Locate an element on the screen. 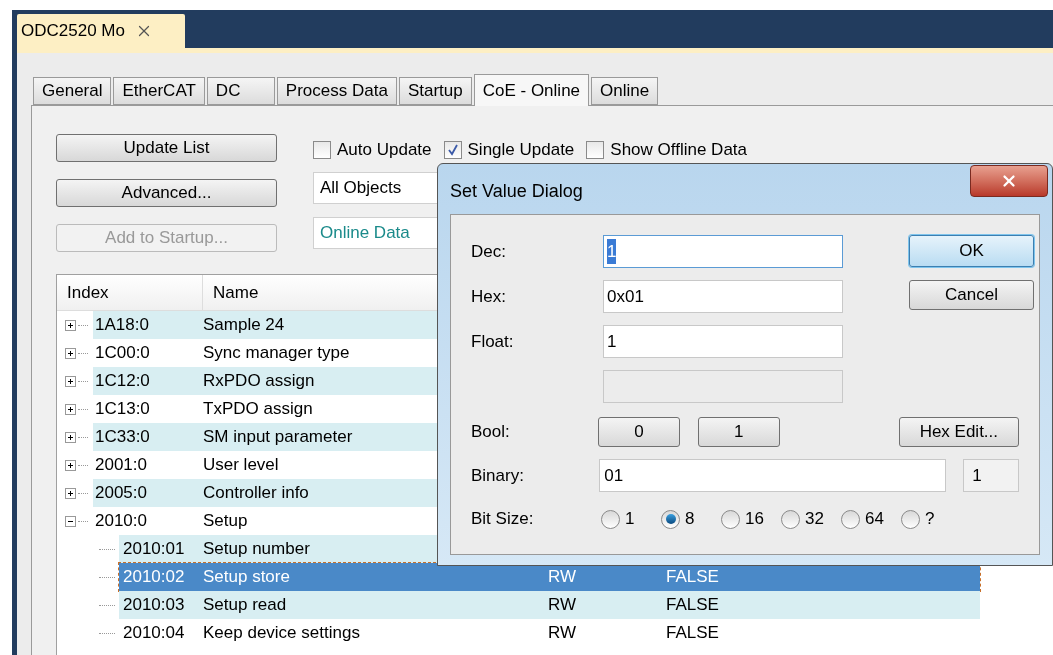 Image resolution: width=1053 pixels, height=655 pixels. name-cell: Sample 24 is located at coordinates (244, 325).